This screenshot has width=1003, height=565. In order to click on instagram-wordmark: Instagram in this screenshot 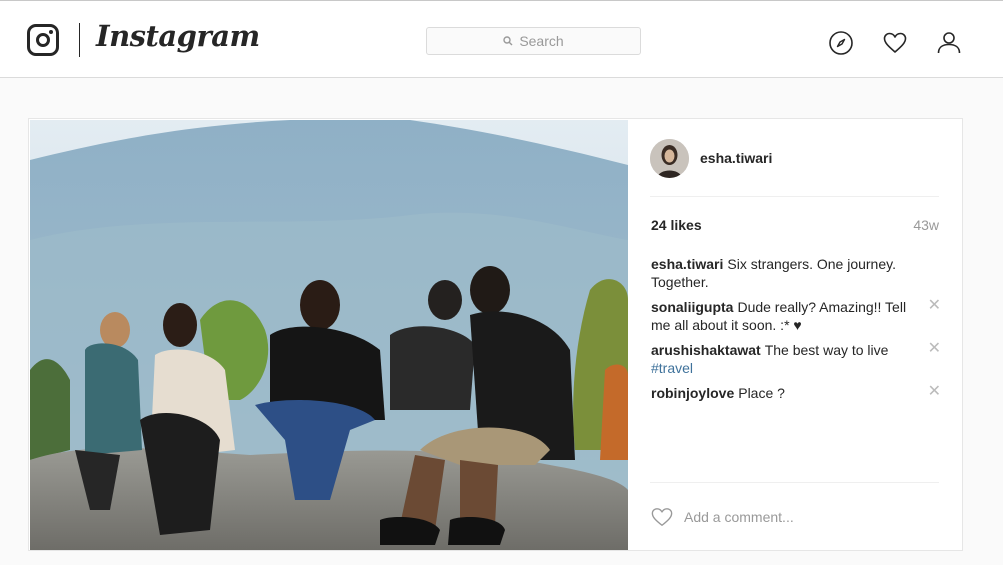, I will do `click(178, 36)`.